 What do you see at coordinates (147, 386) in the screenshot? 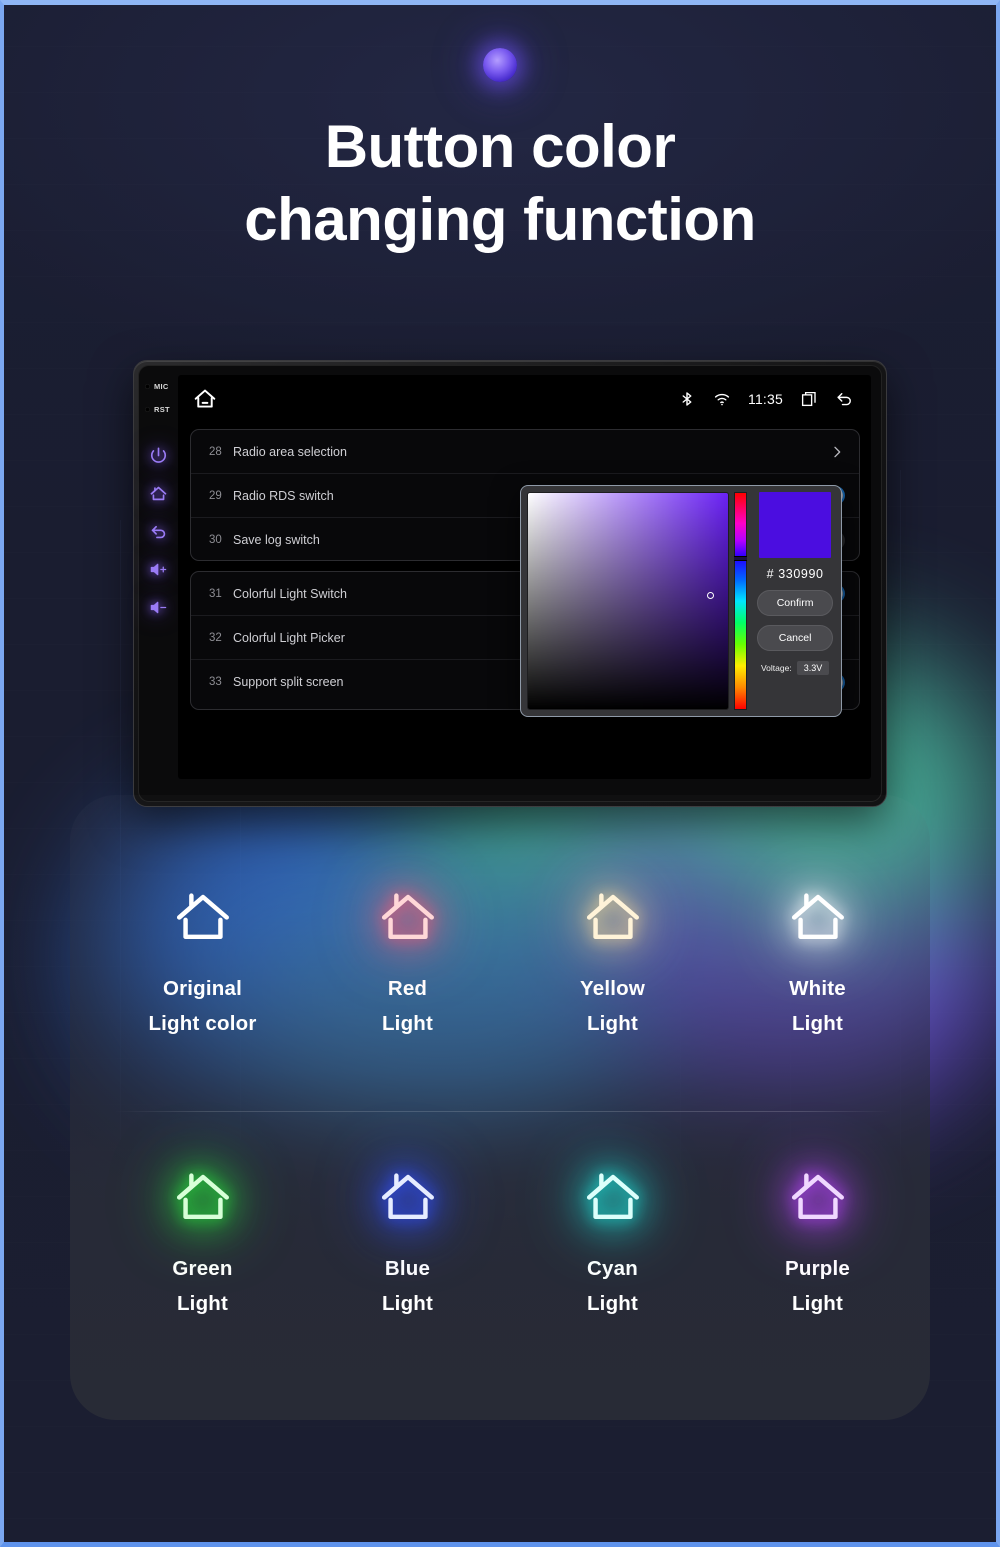
I see `mic-hole-icon` at bounding box center [147, 386].